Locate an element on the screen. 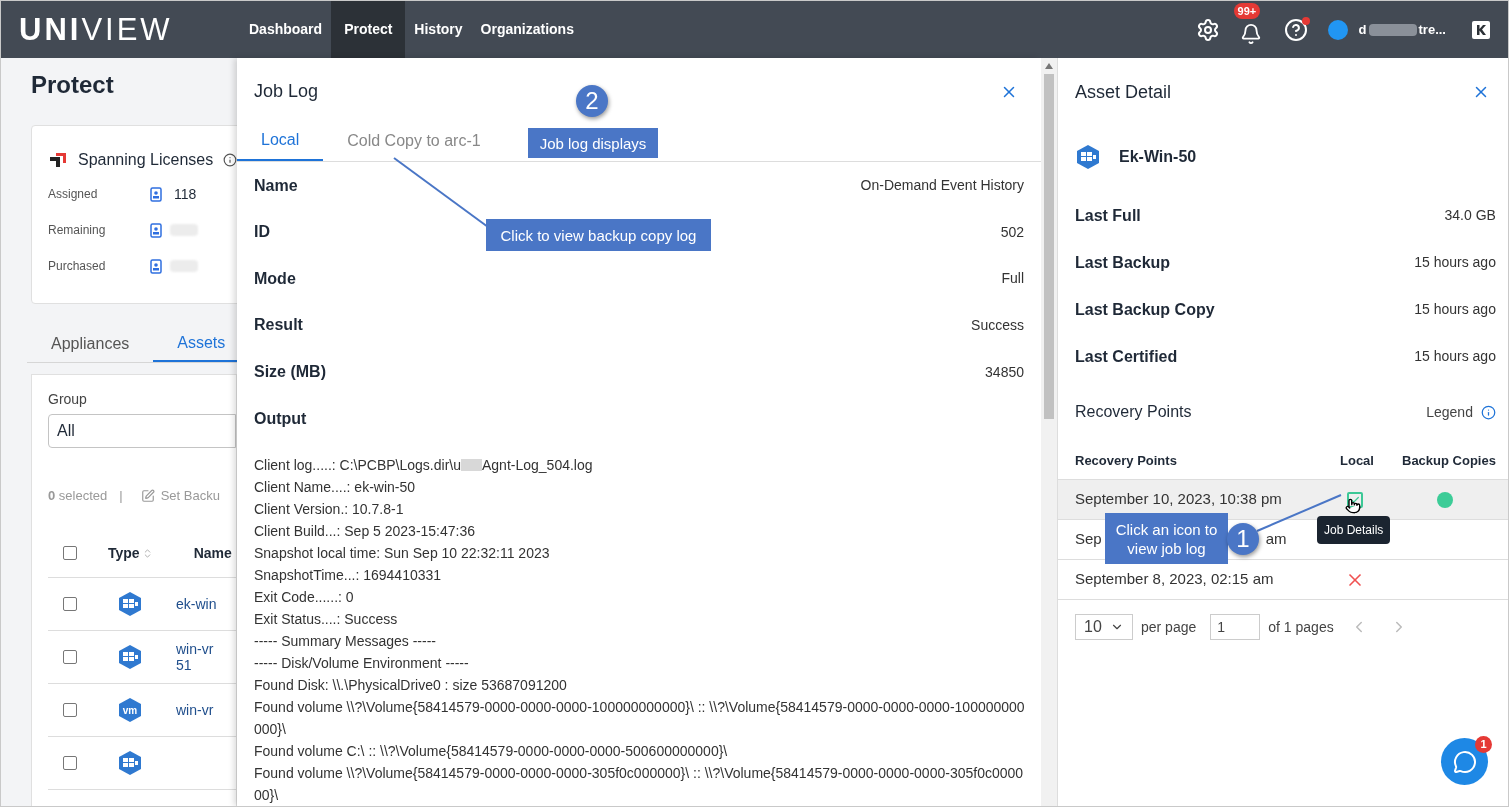  bell-icon is located at coordinates (1250, 33).